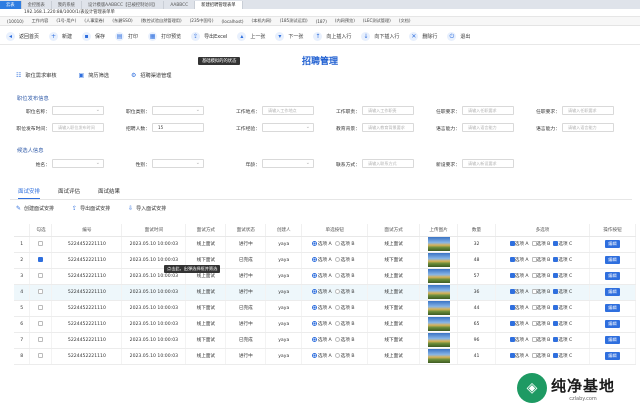 This screenshot has height=409, width=640. Describe the element at coordinates (394, 260) in the screenshot. I see `cell-mode2: 线下面试` at that location.